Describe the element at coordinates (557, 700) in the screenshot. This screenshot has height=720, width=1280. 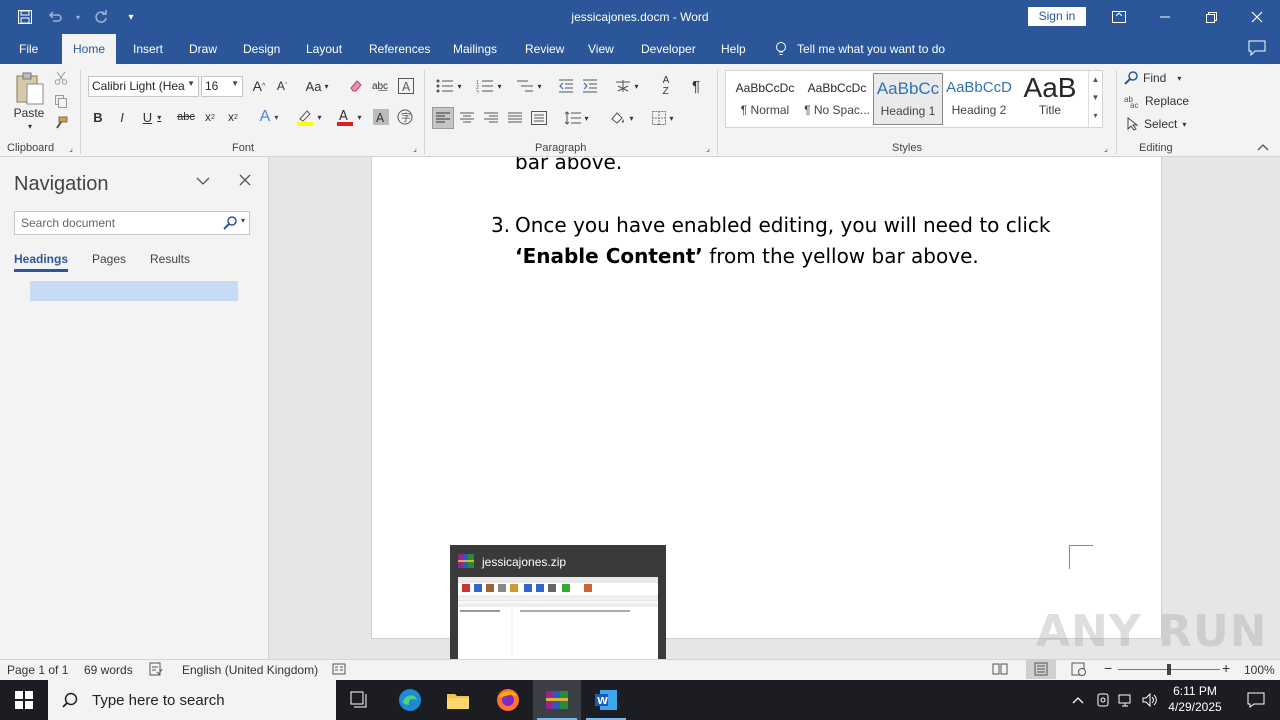
I see `winrar-taskbar-icon` at that location.